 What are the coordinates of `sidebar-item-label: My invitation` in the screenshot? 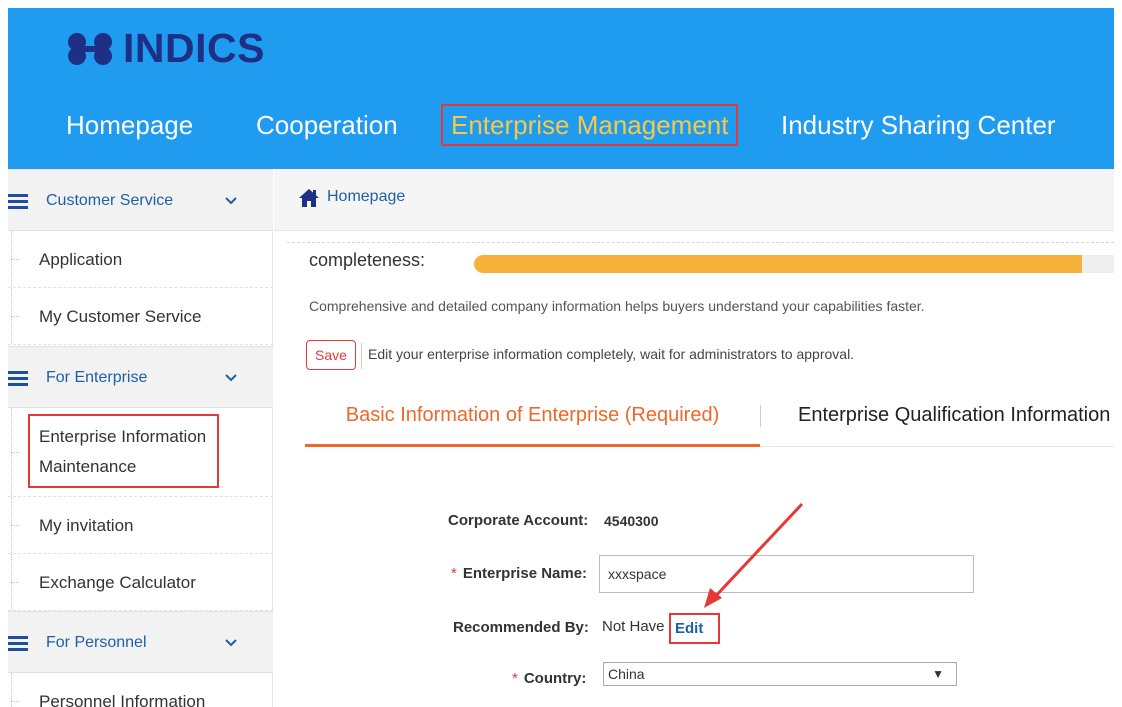 It's located at (86, 525).